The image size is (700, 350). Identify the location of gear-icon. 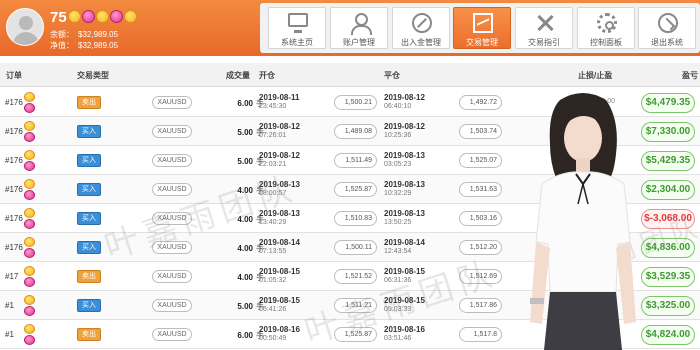
(607, 23).